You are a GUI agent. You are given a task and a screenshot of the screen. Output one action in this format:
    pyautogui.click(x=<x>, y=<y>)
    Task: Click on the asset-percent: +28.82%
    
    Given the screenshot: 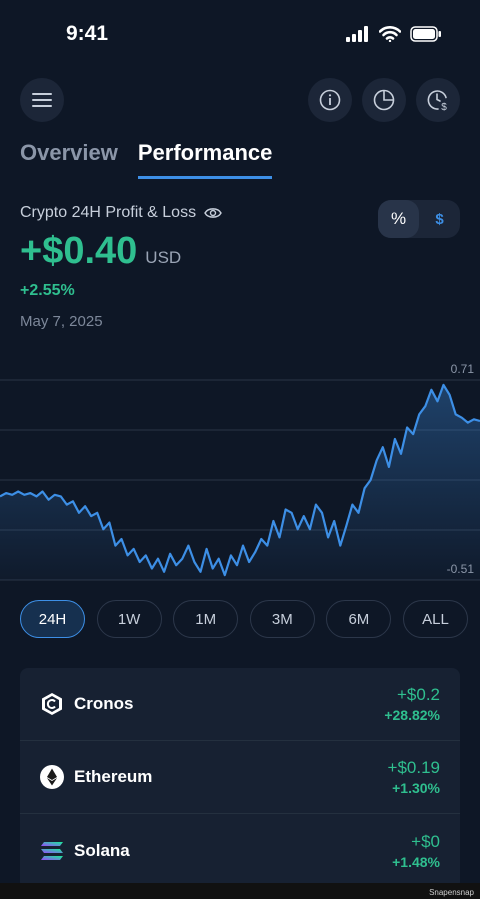 What is the action you would take?
    pyautogui.click(x=412, y=715)
    